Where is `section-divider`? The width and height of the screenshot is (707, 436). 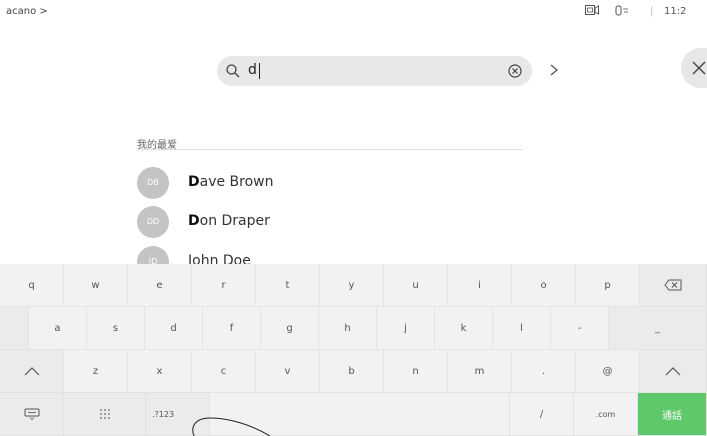
section-divider is located at coordinates (329, 149).